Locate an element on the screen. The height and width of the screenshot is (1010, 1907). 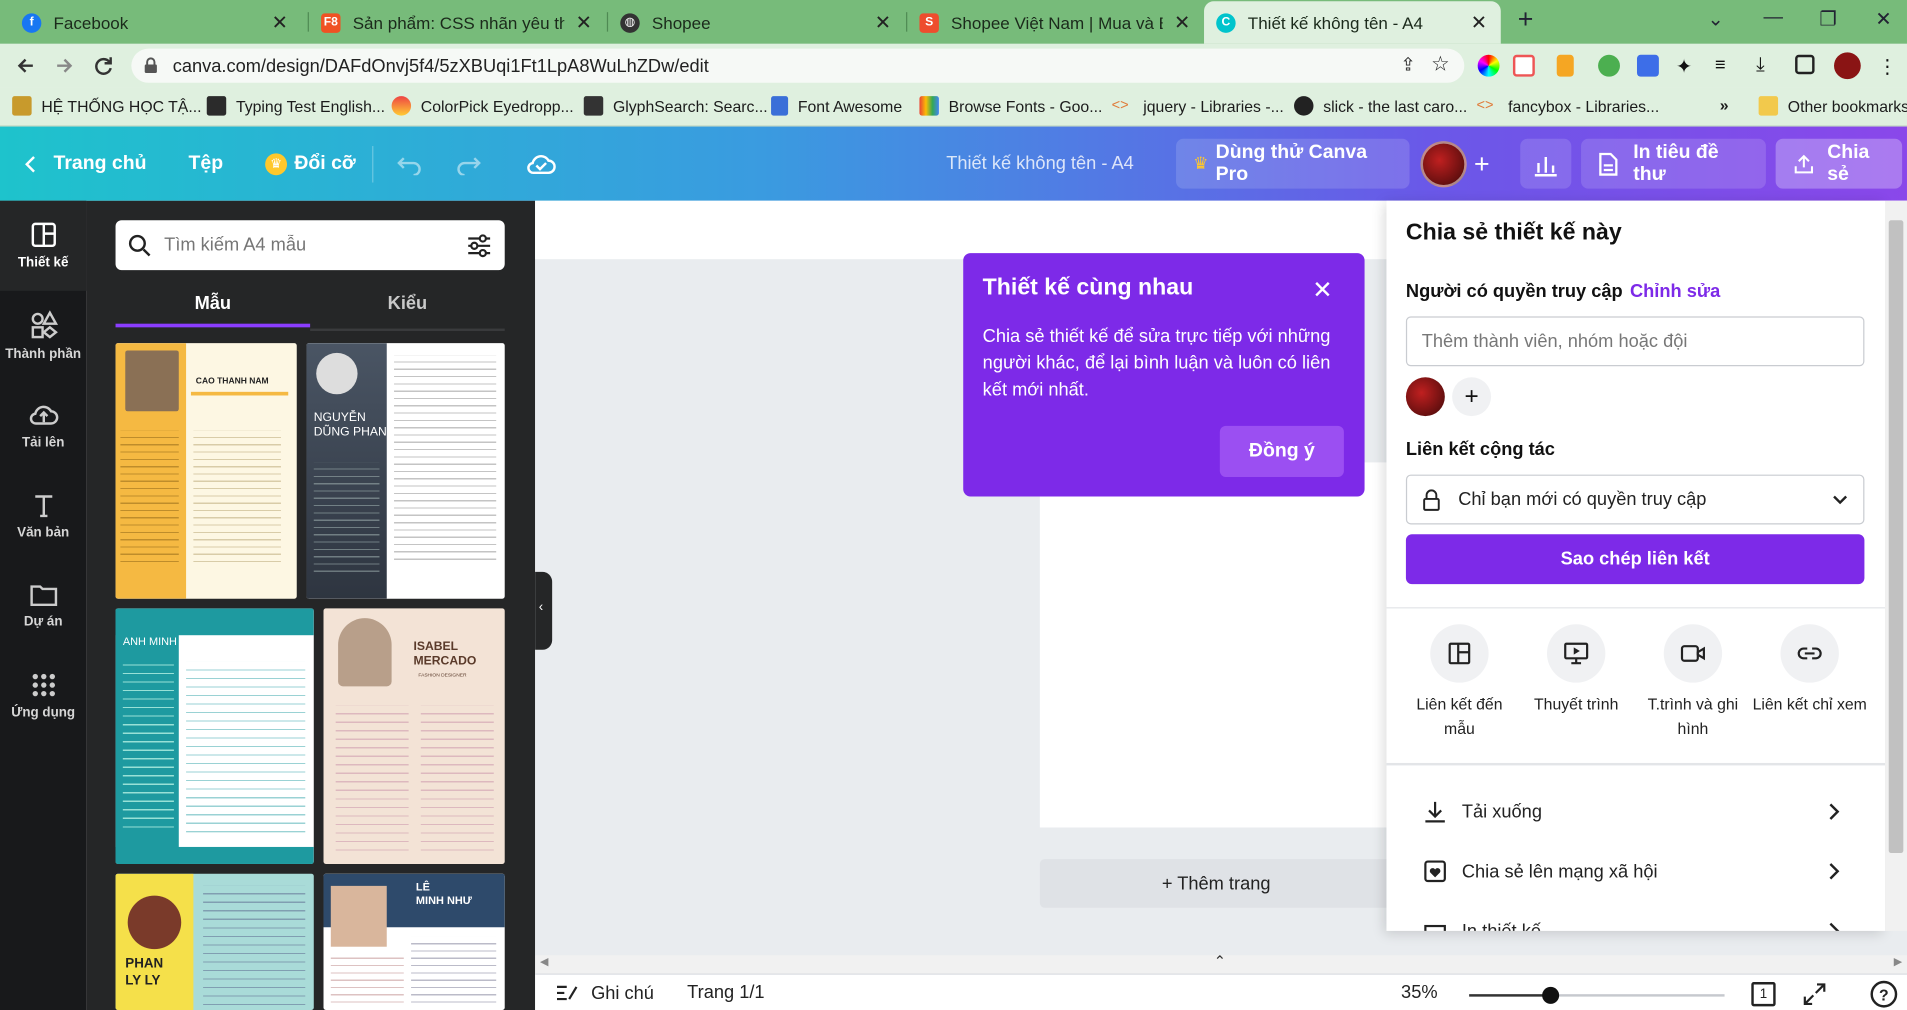
template-card: ISABEL MERCADO FASHION DESIGNER is located at coordinates (414, 736).